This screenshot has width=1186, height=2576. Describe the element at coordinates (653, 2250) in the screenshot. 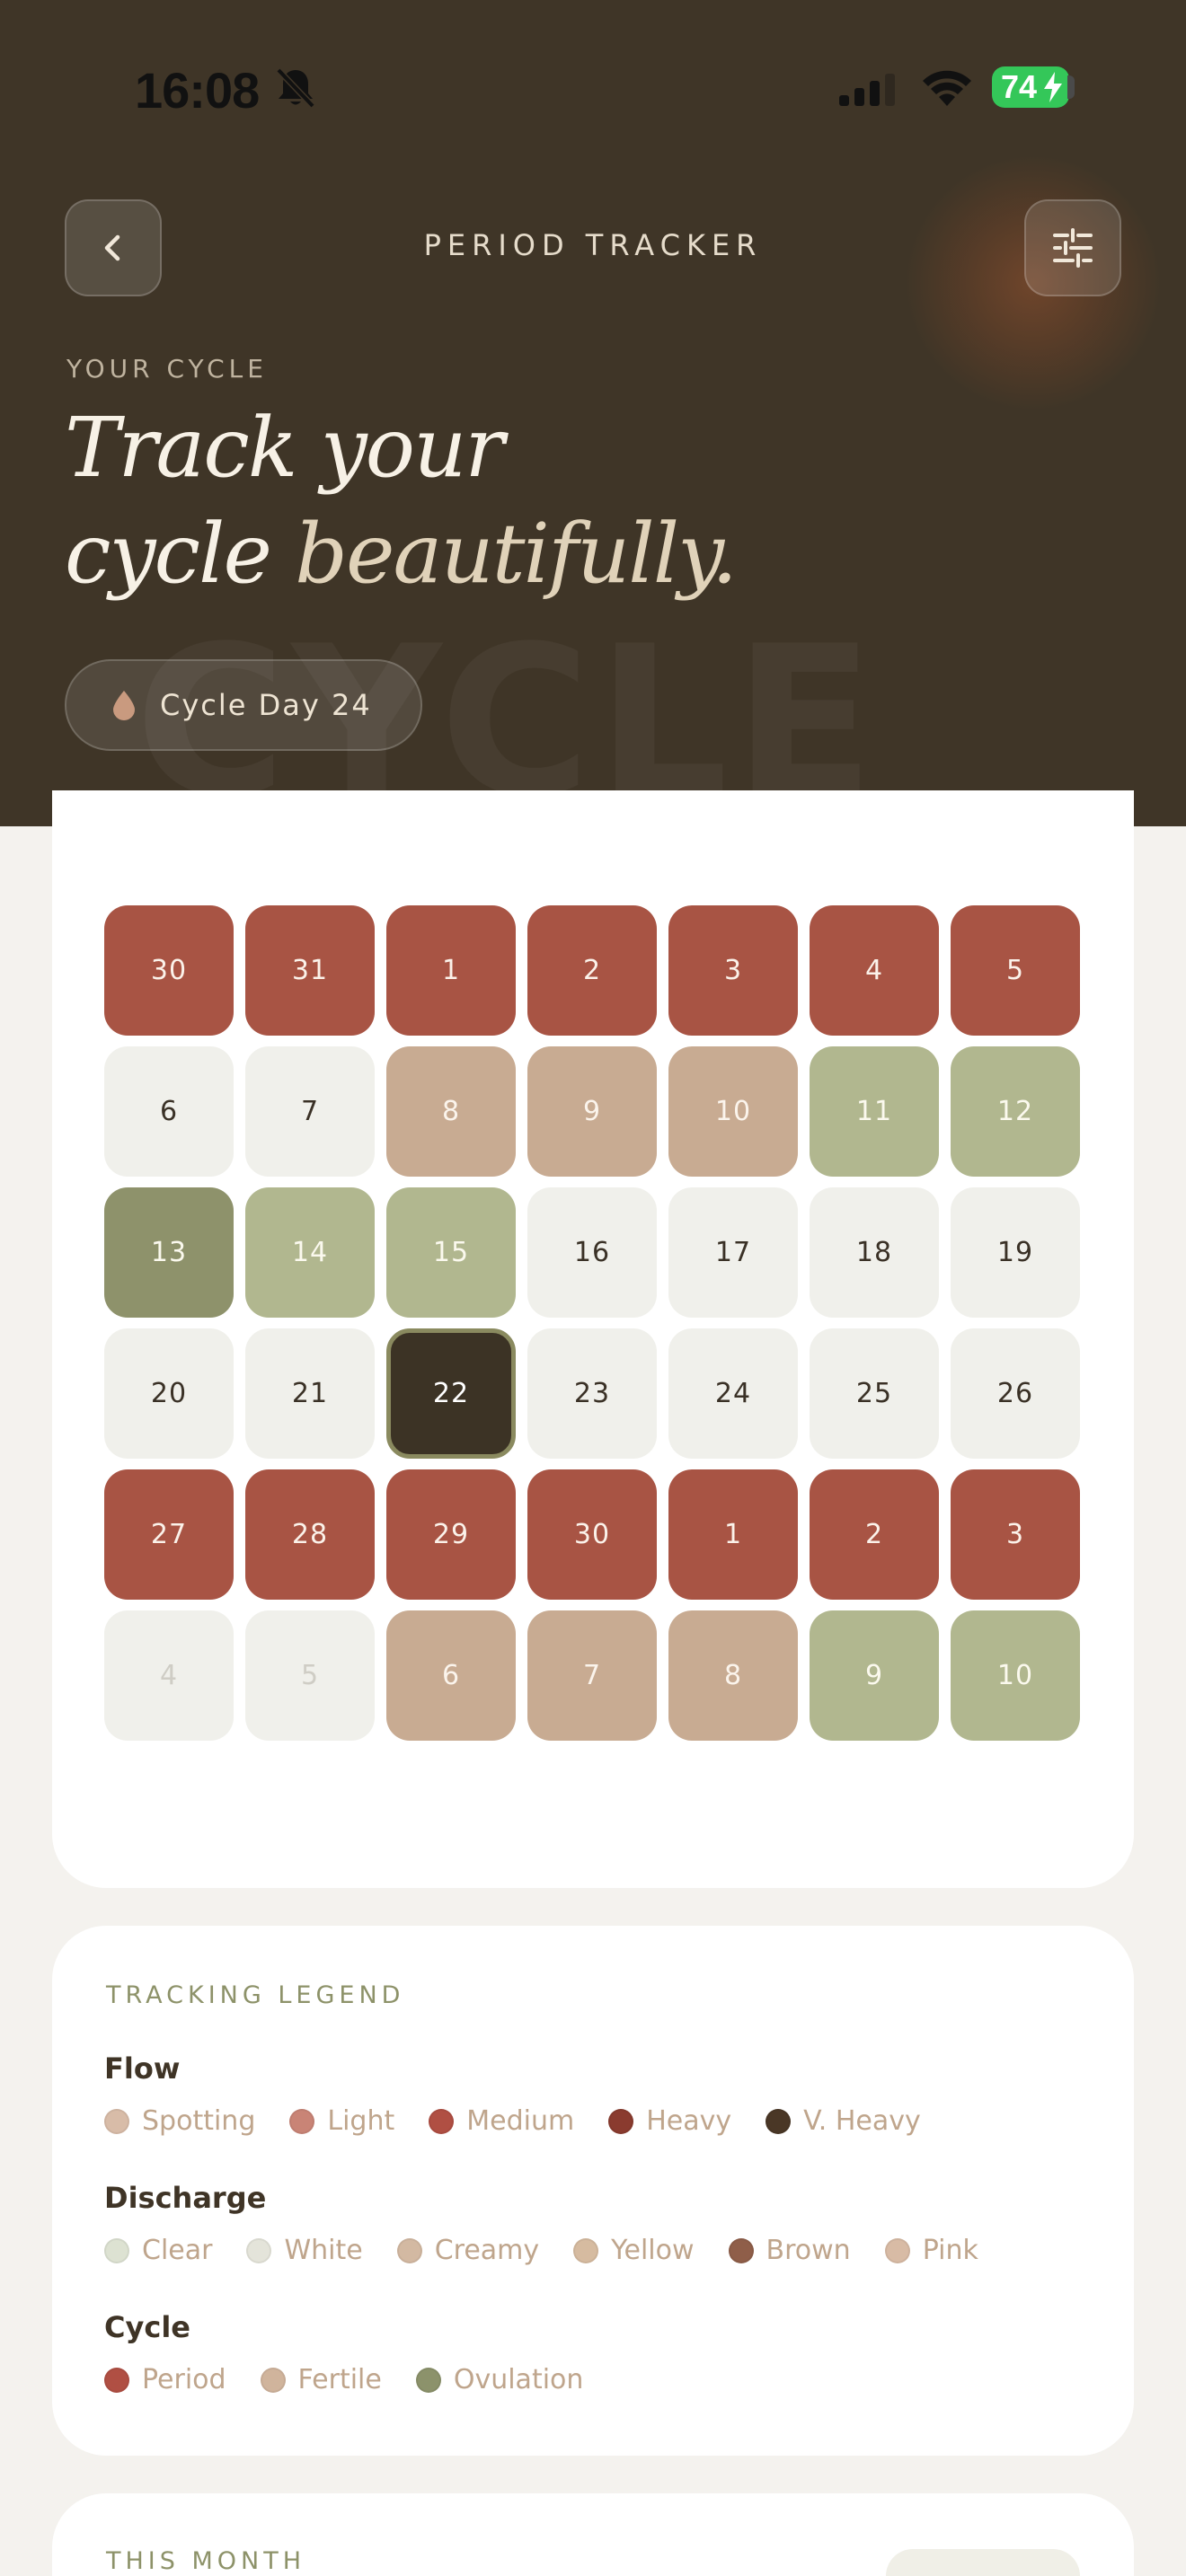

I see `legend-chip-label: Yellow` at that location.